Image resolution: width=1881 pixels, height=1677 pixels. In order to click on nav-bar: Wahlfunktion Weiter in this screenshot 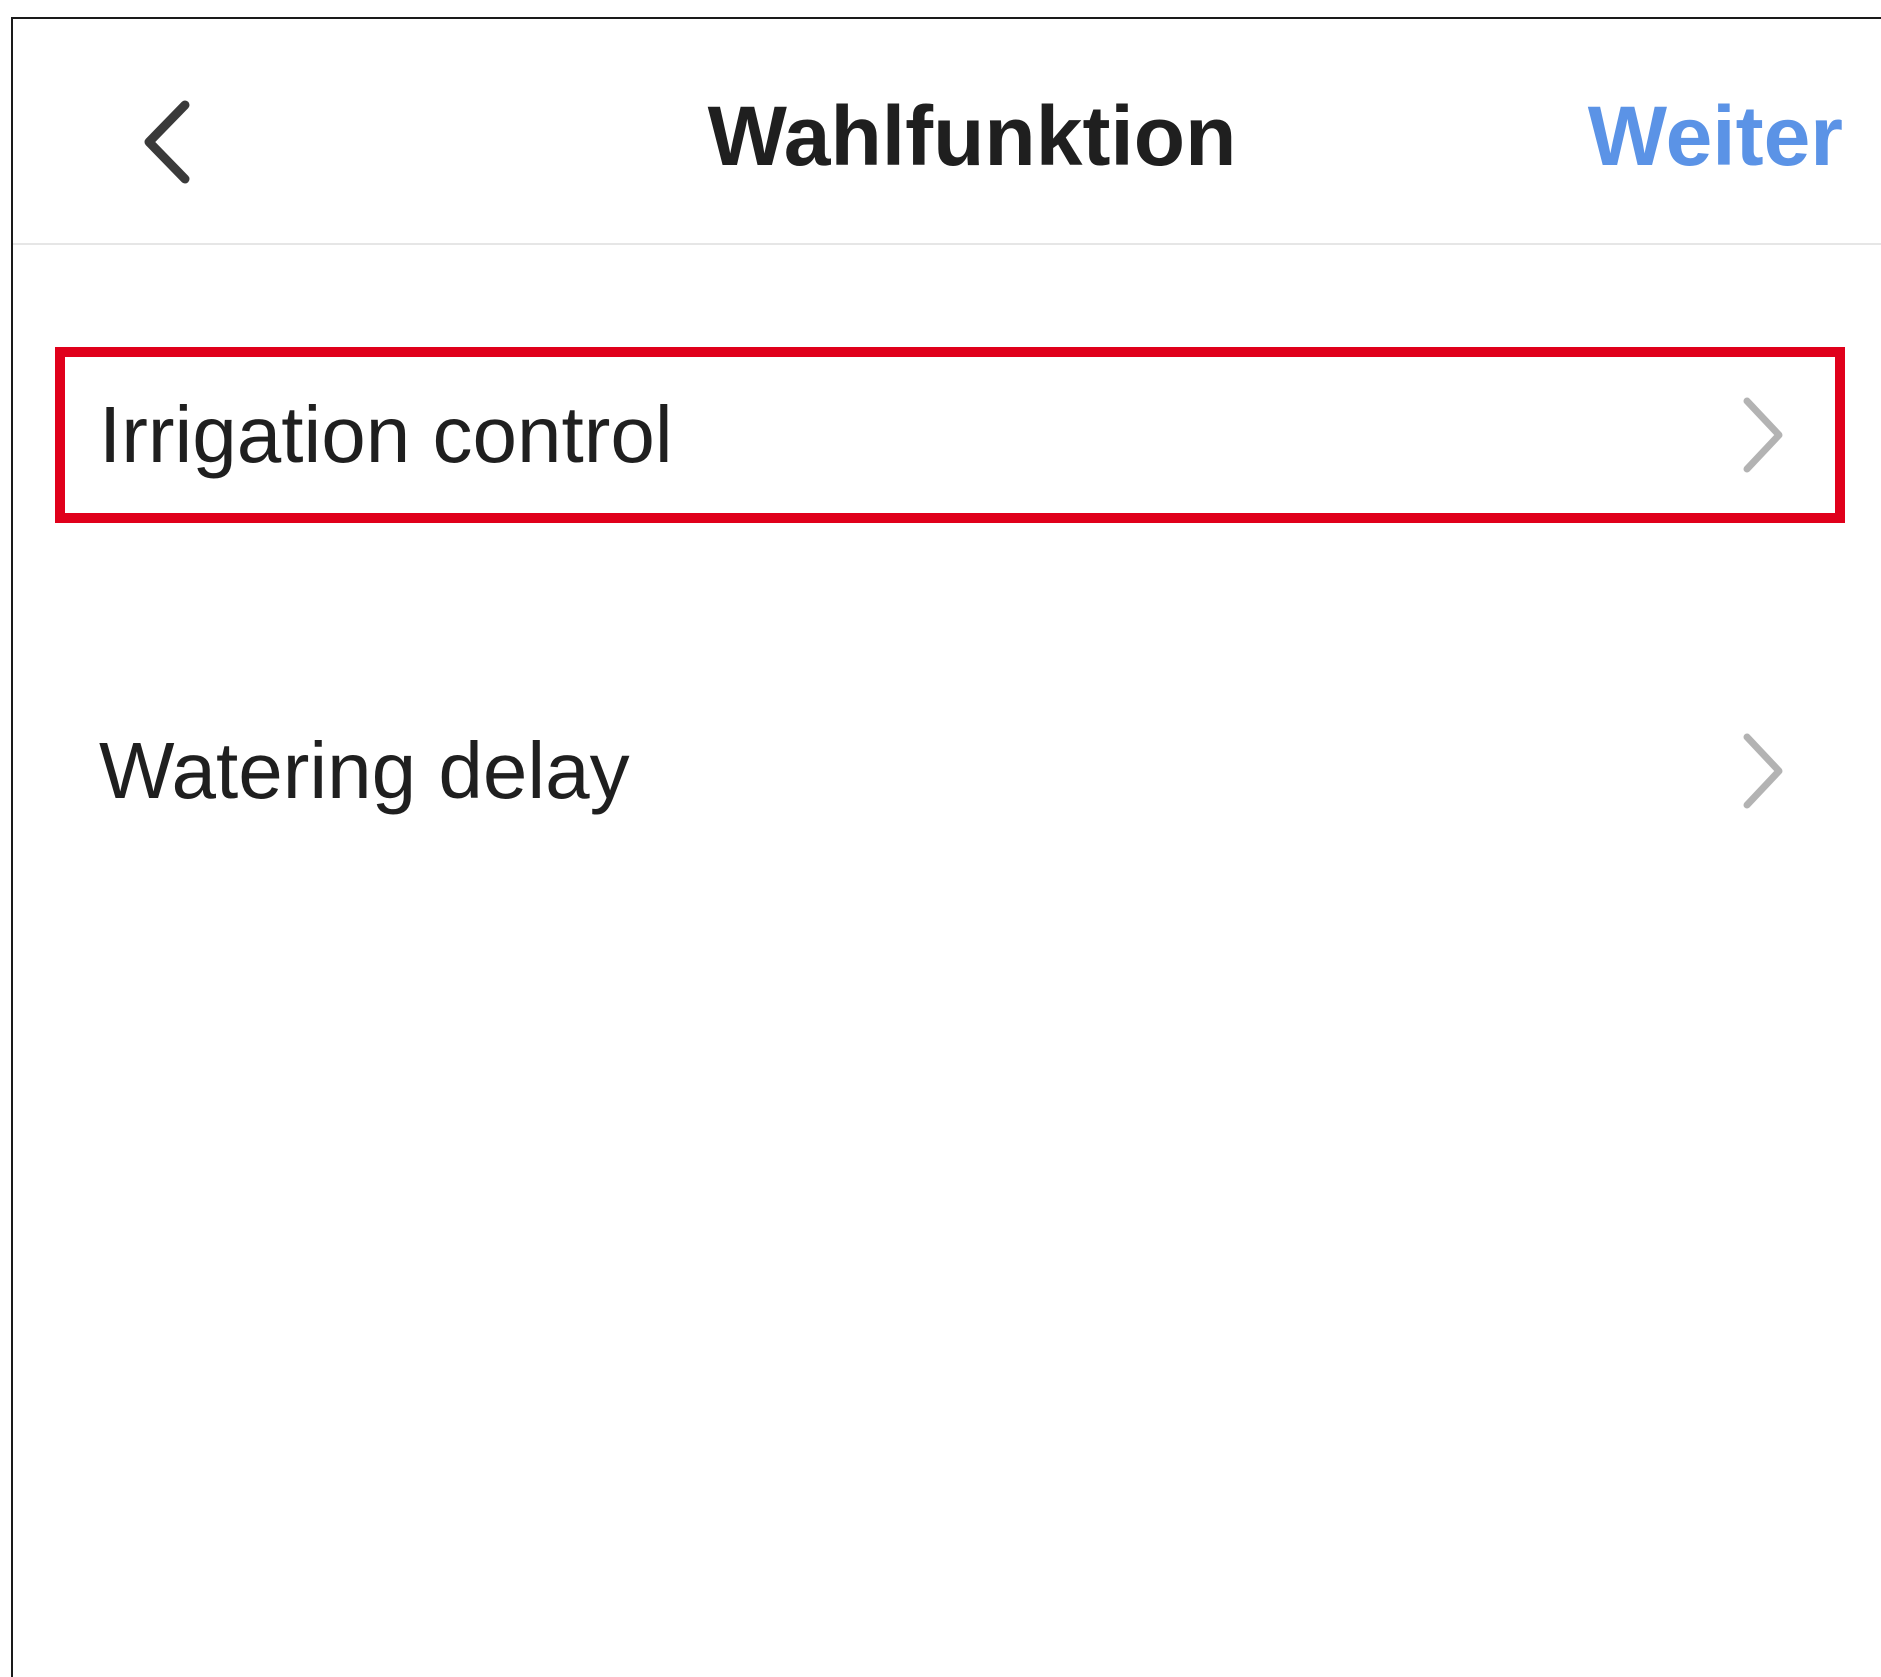, I will do `click(947, 132)`.